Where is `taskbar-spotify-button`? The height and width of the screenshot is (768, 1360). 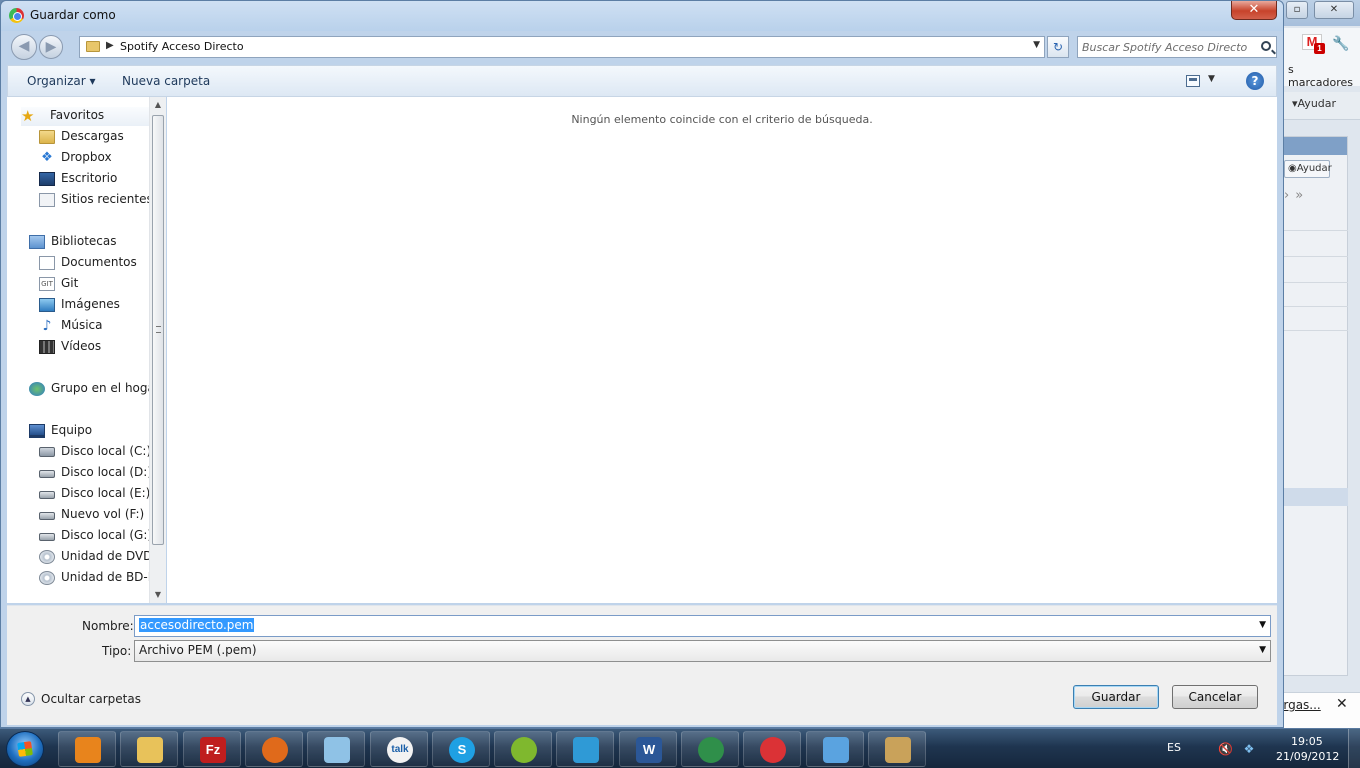 taskbar-spotify-button is located at coordinates (523, 749).